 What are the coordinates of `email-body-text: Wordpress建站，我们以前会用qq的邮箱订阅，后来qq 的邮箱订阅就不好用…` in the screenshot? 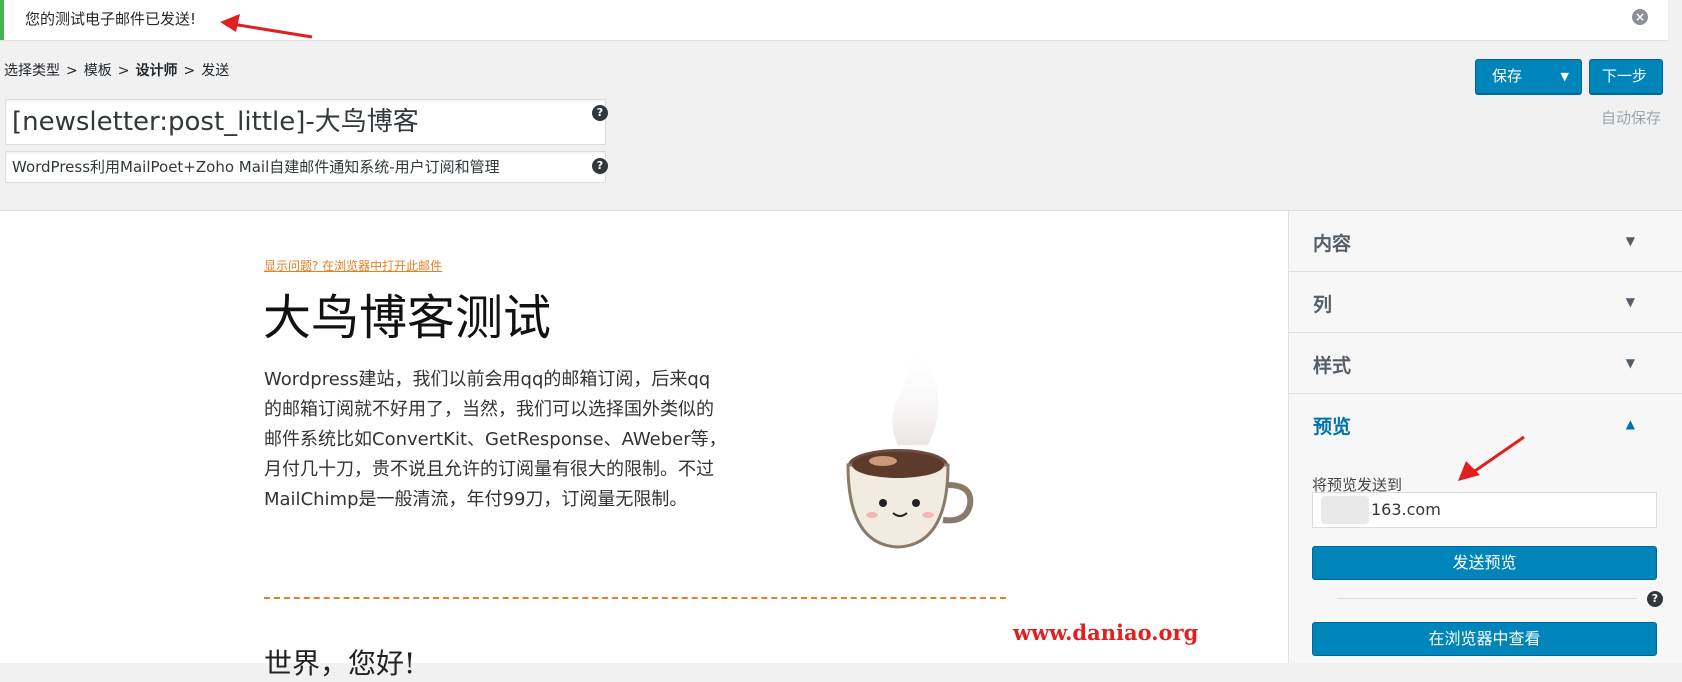 It's located at (506, 440).